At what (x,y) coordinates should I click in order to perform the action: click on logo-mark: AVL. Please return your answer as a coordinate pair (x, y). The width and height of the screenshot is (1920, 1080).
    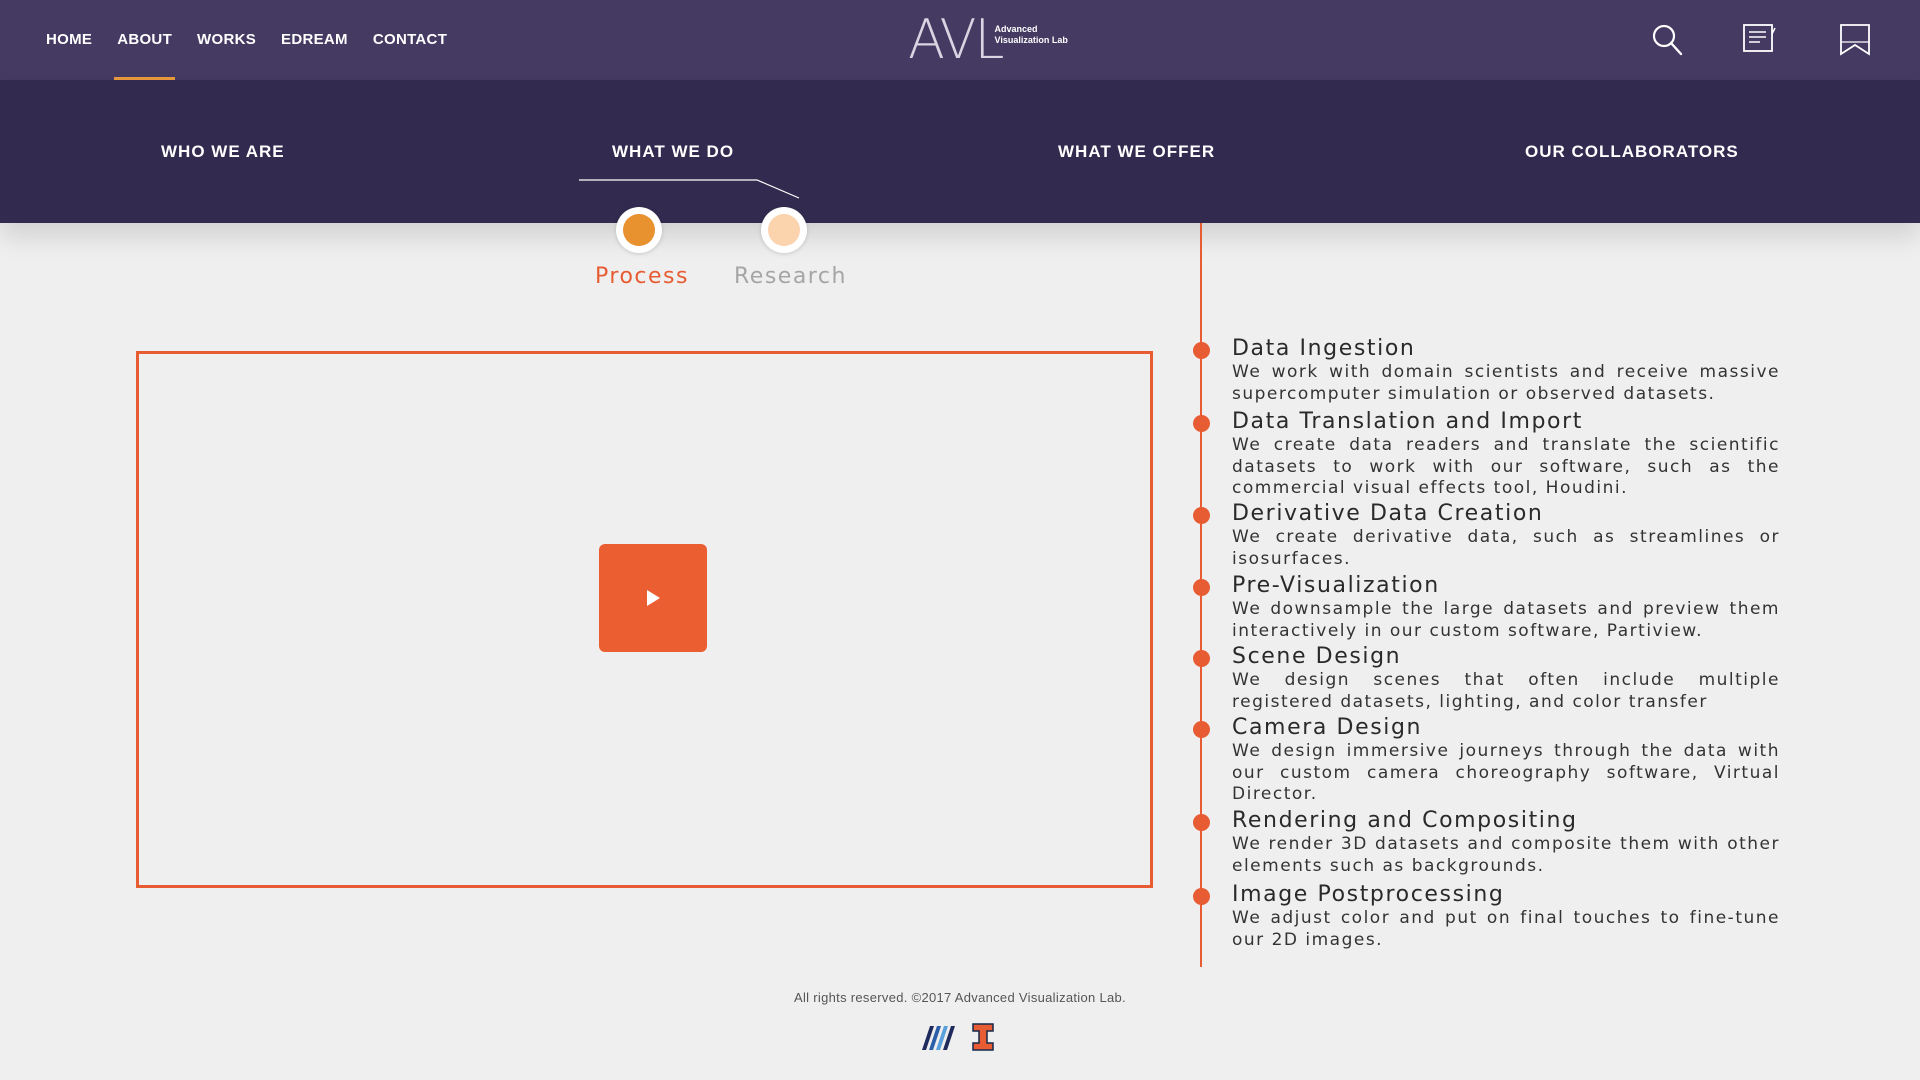
    Looking at the image, I should click on (956, 39).